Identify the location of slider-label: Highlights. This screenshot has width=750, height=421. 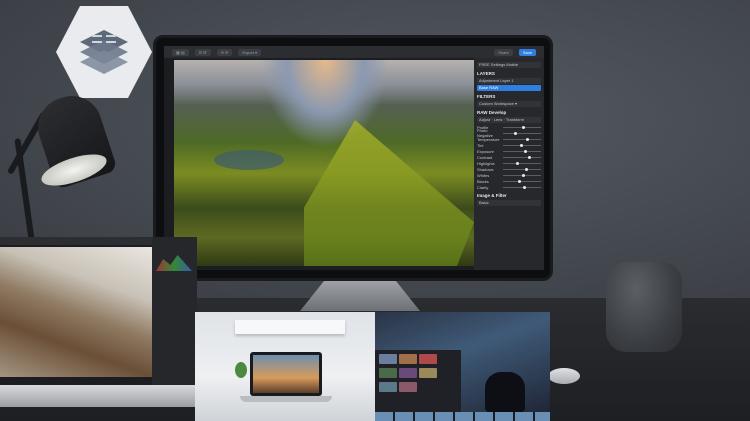
(486, 163).